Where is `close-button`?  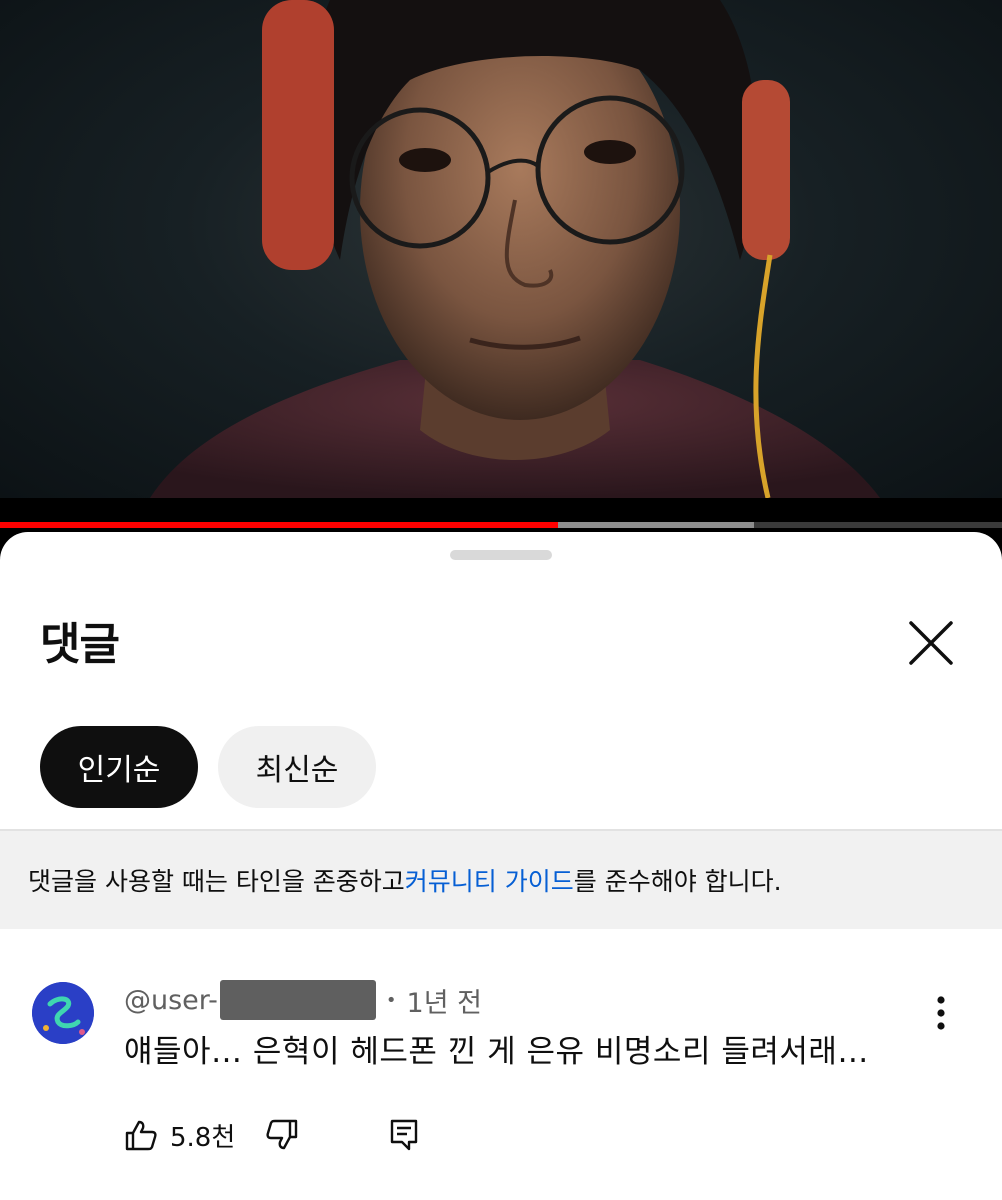 close-button is located at coordinates (931, 643).